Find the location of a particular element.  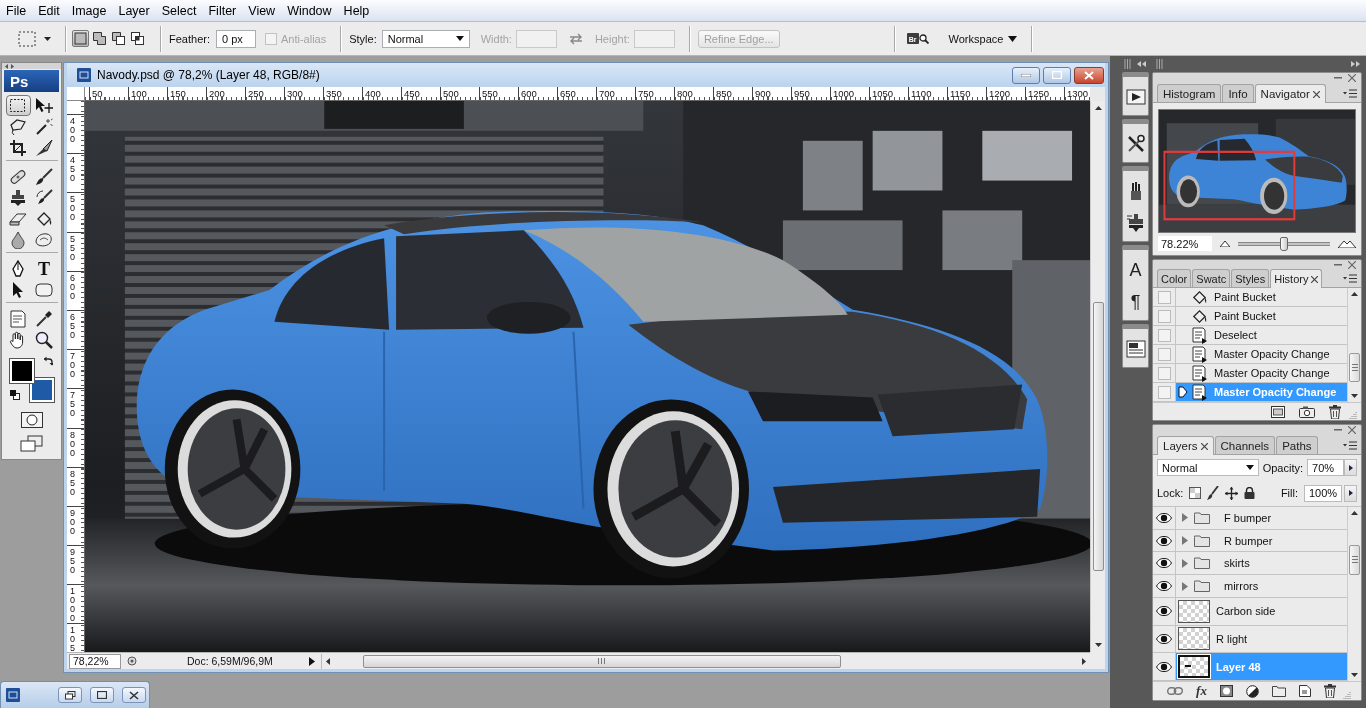

brush-lock-icon is located at coordinates (1213, 493).